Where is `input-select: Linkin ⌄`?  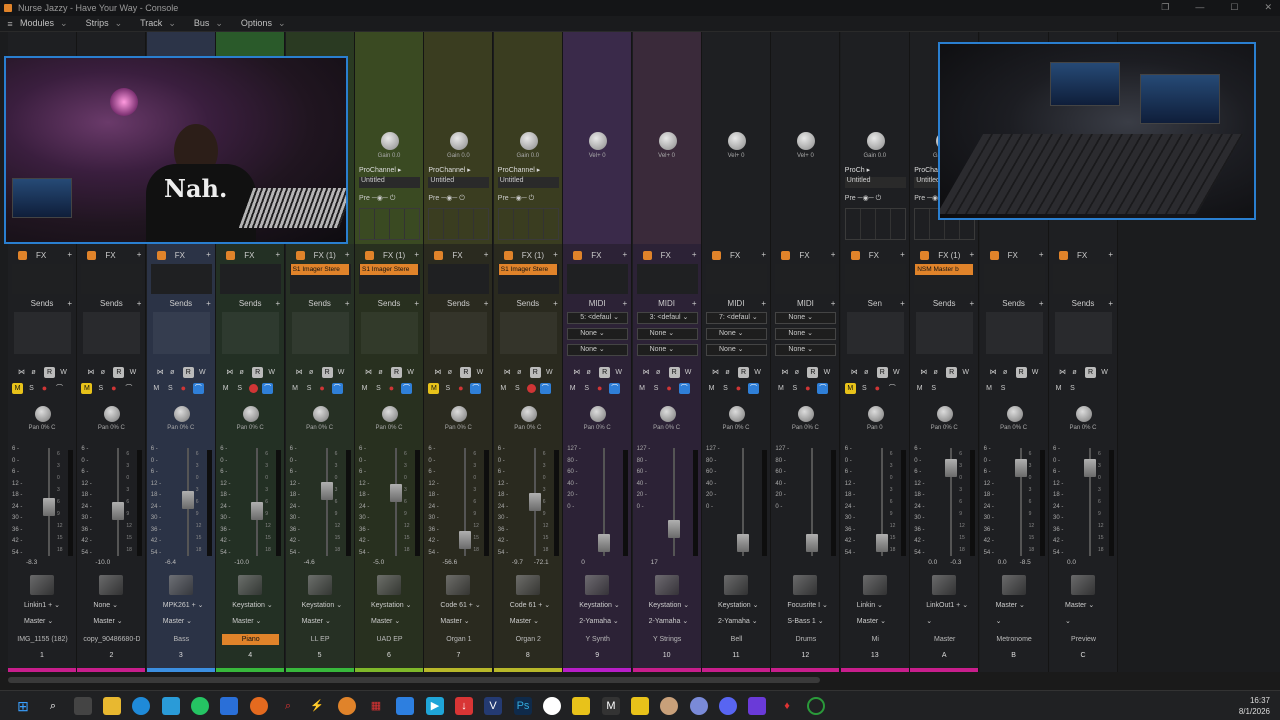
input-select: Linkin ⌄ is located at coordinates (875, 607).